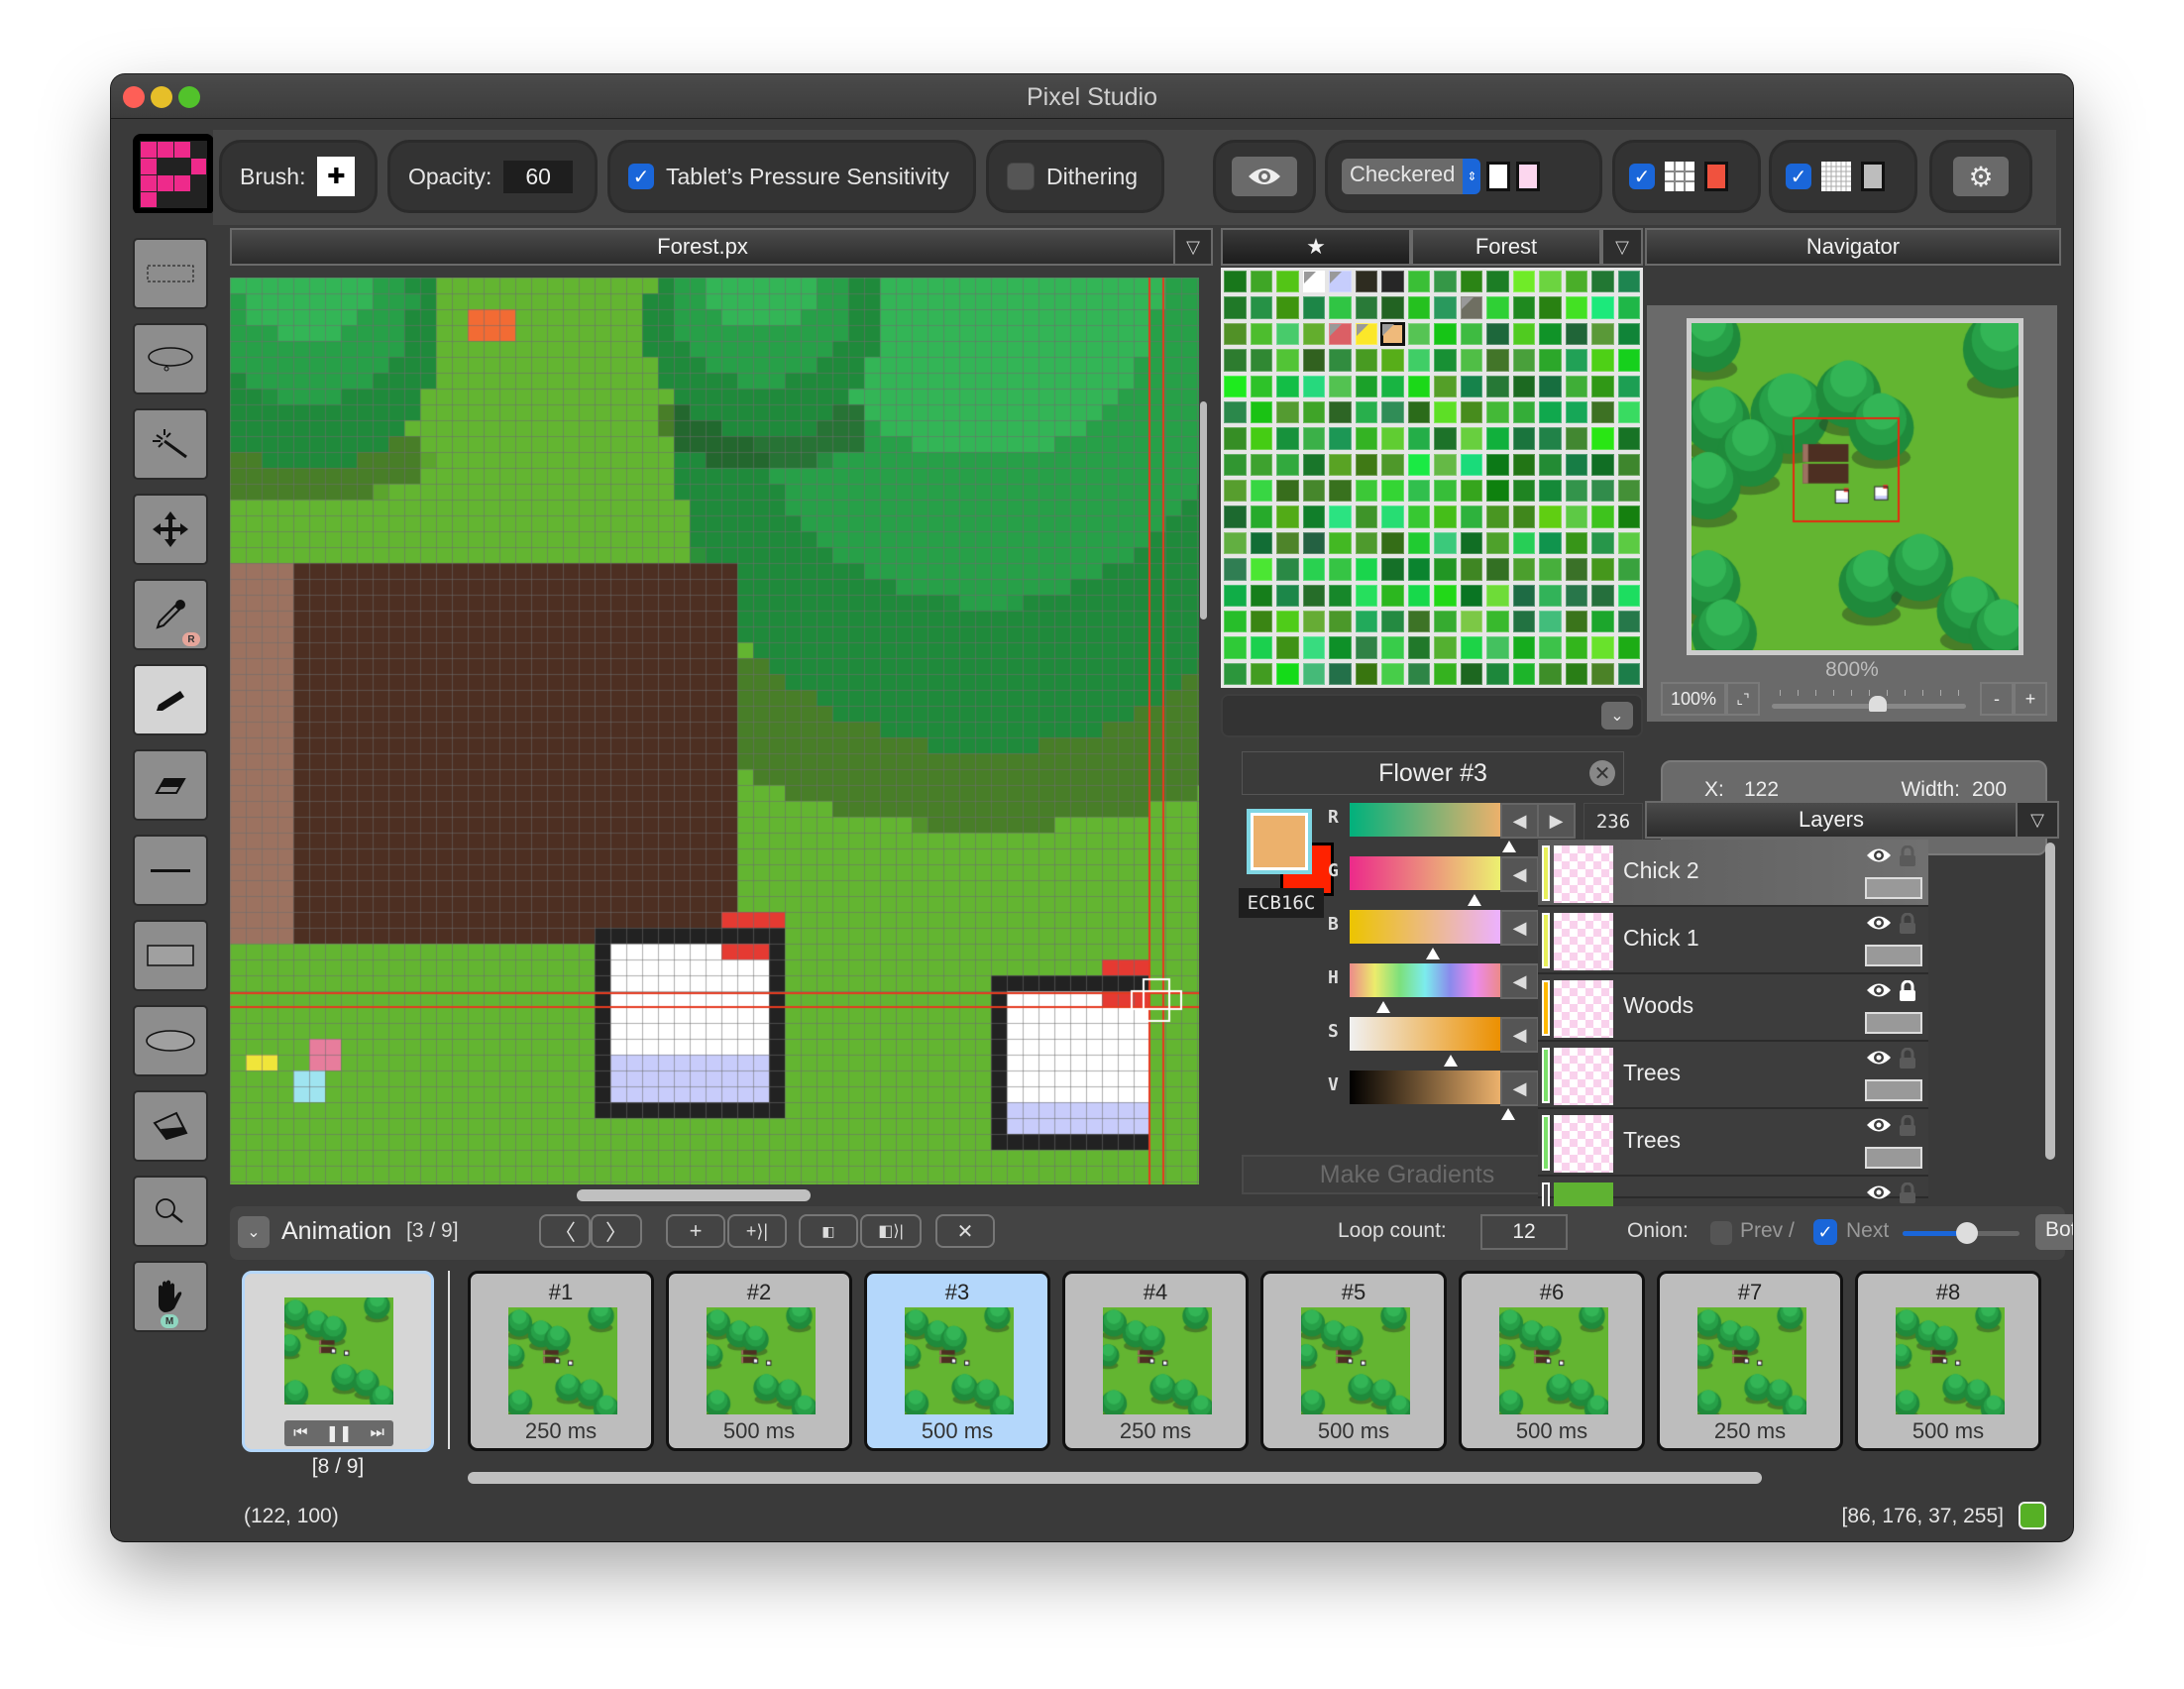 The image size is (2184, 1689). What do you see at coordinates (965, 1231) in the screenshot?
I see `delete-frame-button: ✕` at bounding box center [965, 1231].